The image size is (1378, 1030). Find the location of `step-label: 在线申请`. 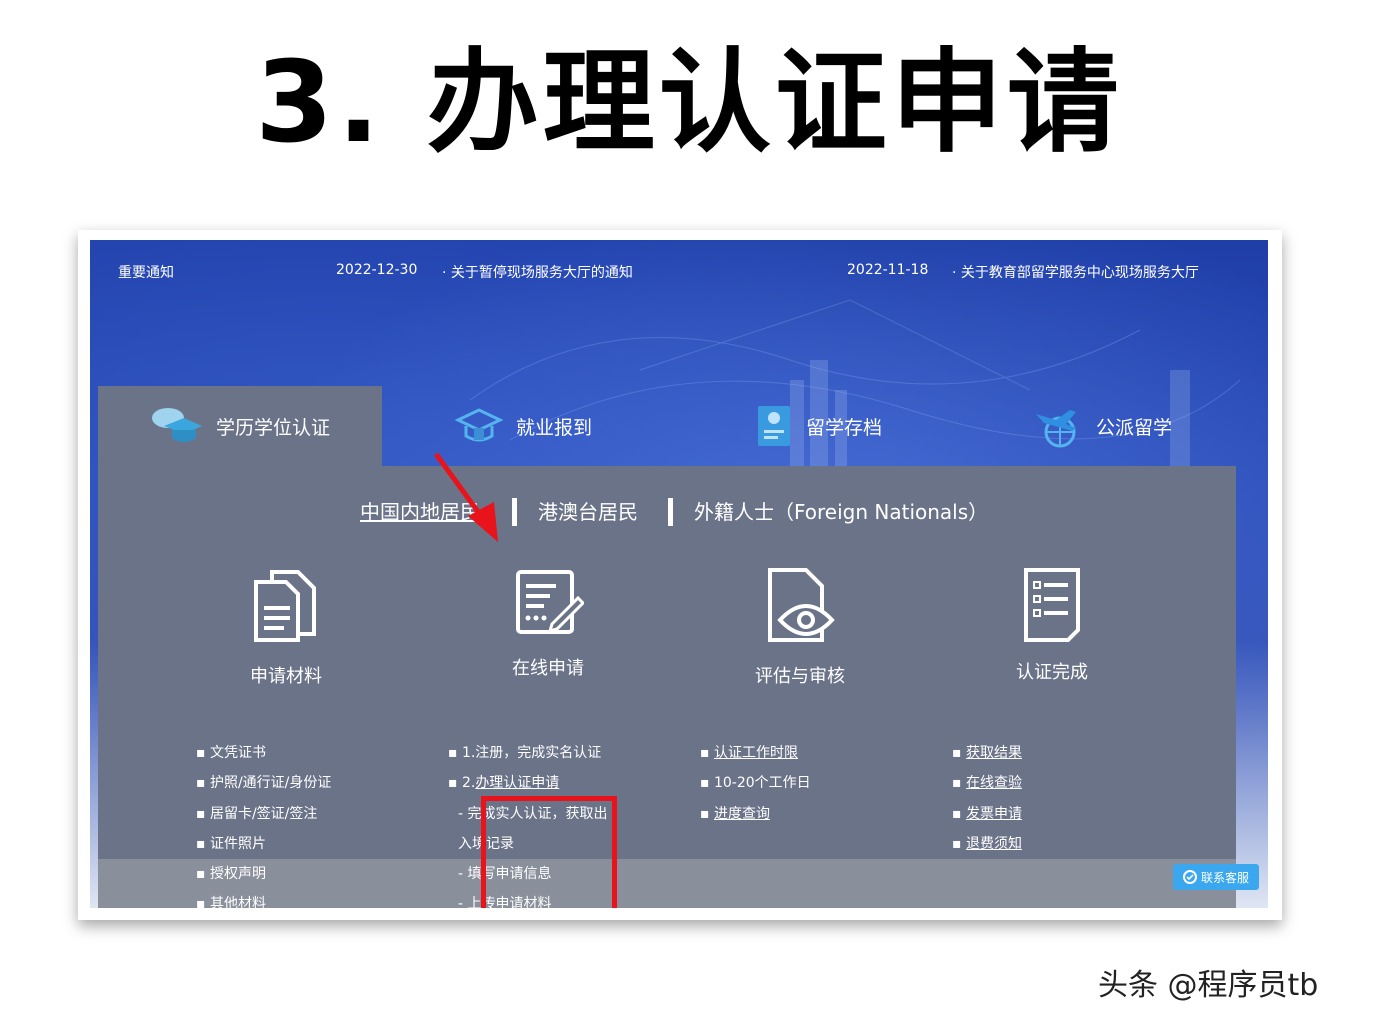

step-label: 在线申请 is located at coordinates (548, 668).